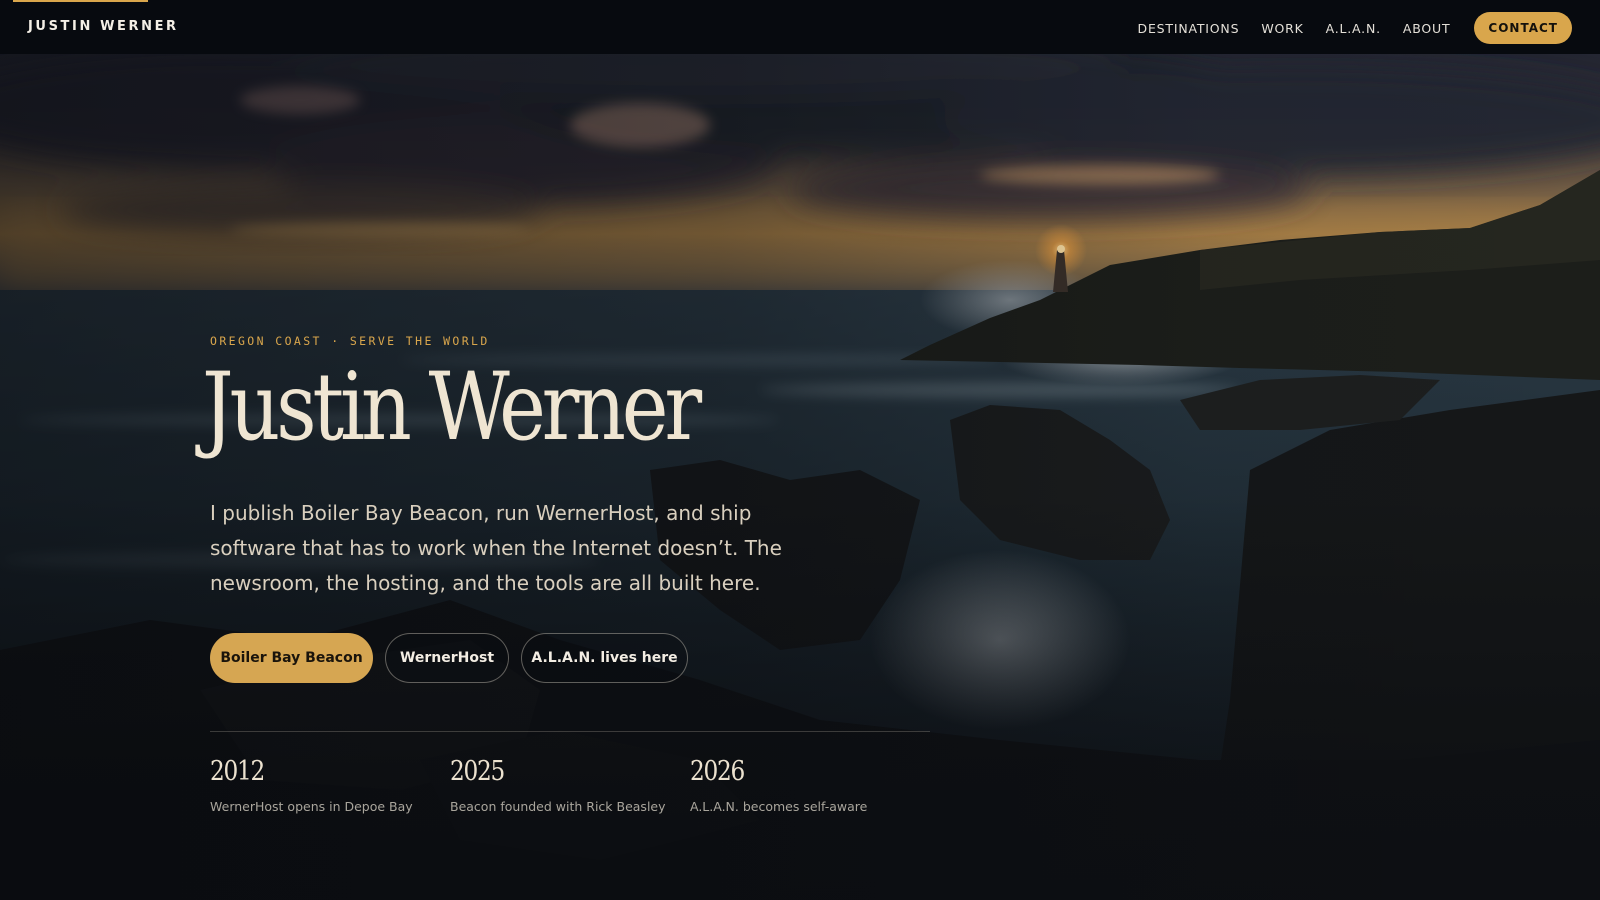  Describe the element at coordinates (311, 806) in the screenshot. I see `milestone-note: WernerHost opens in Depoe Bay` at that location.